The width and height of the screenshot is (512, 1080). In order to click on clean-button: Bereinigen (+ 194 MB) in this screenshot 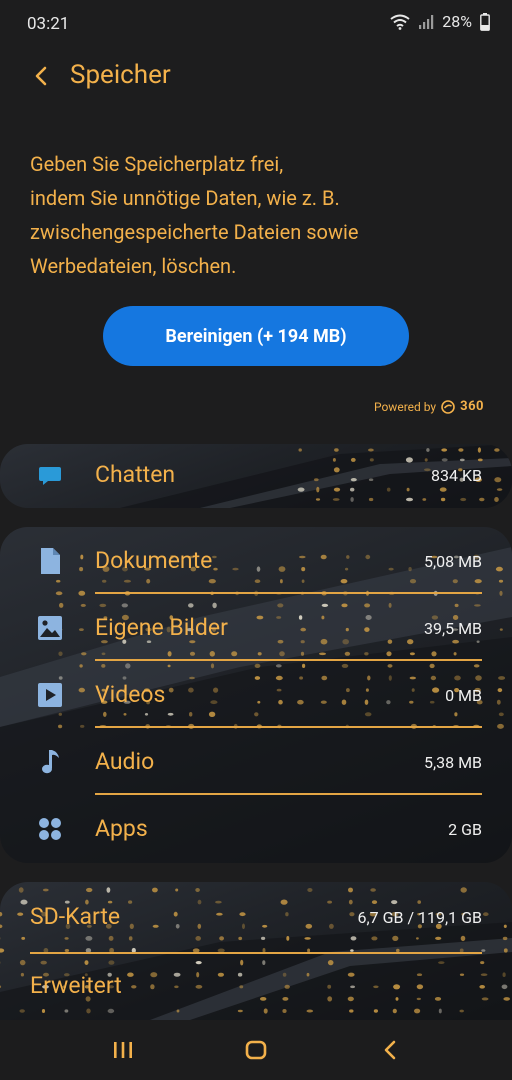, I will do `click(256, 336)`.